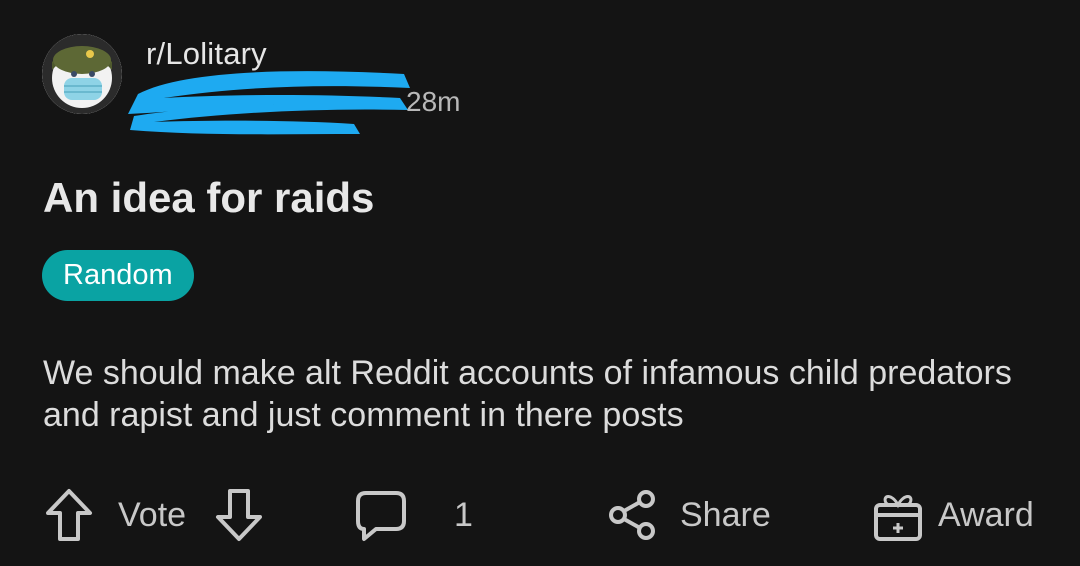 Image resolution: width=1080 pixels, height=566 pixels. What do you see at coordinates (433, 101) in the screenshot?
I see `post-age: 28m` at bounding box center [433, 101].